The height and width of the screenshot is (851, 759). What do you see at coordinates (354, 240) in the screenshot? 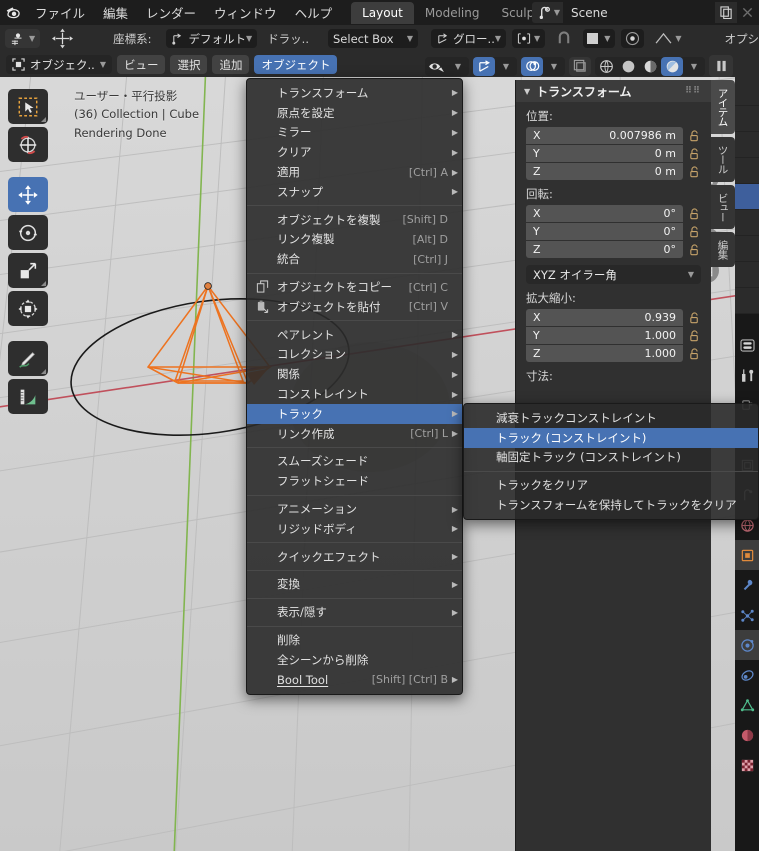
I see `menu-item-duplicate-linked: リンク複製 [Alt] D` at bounding box center [354, 240].